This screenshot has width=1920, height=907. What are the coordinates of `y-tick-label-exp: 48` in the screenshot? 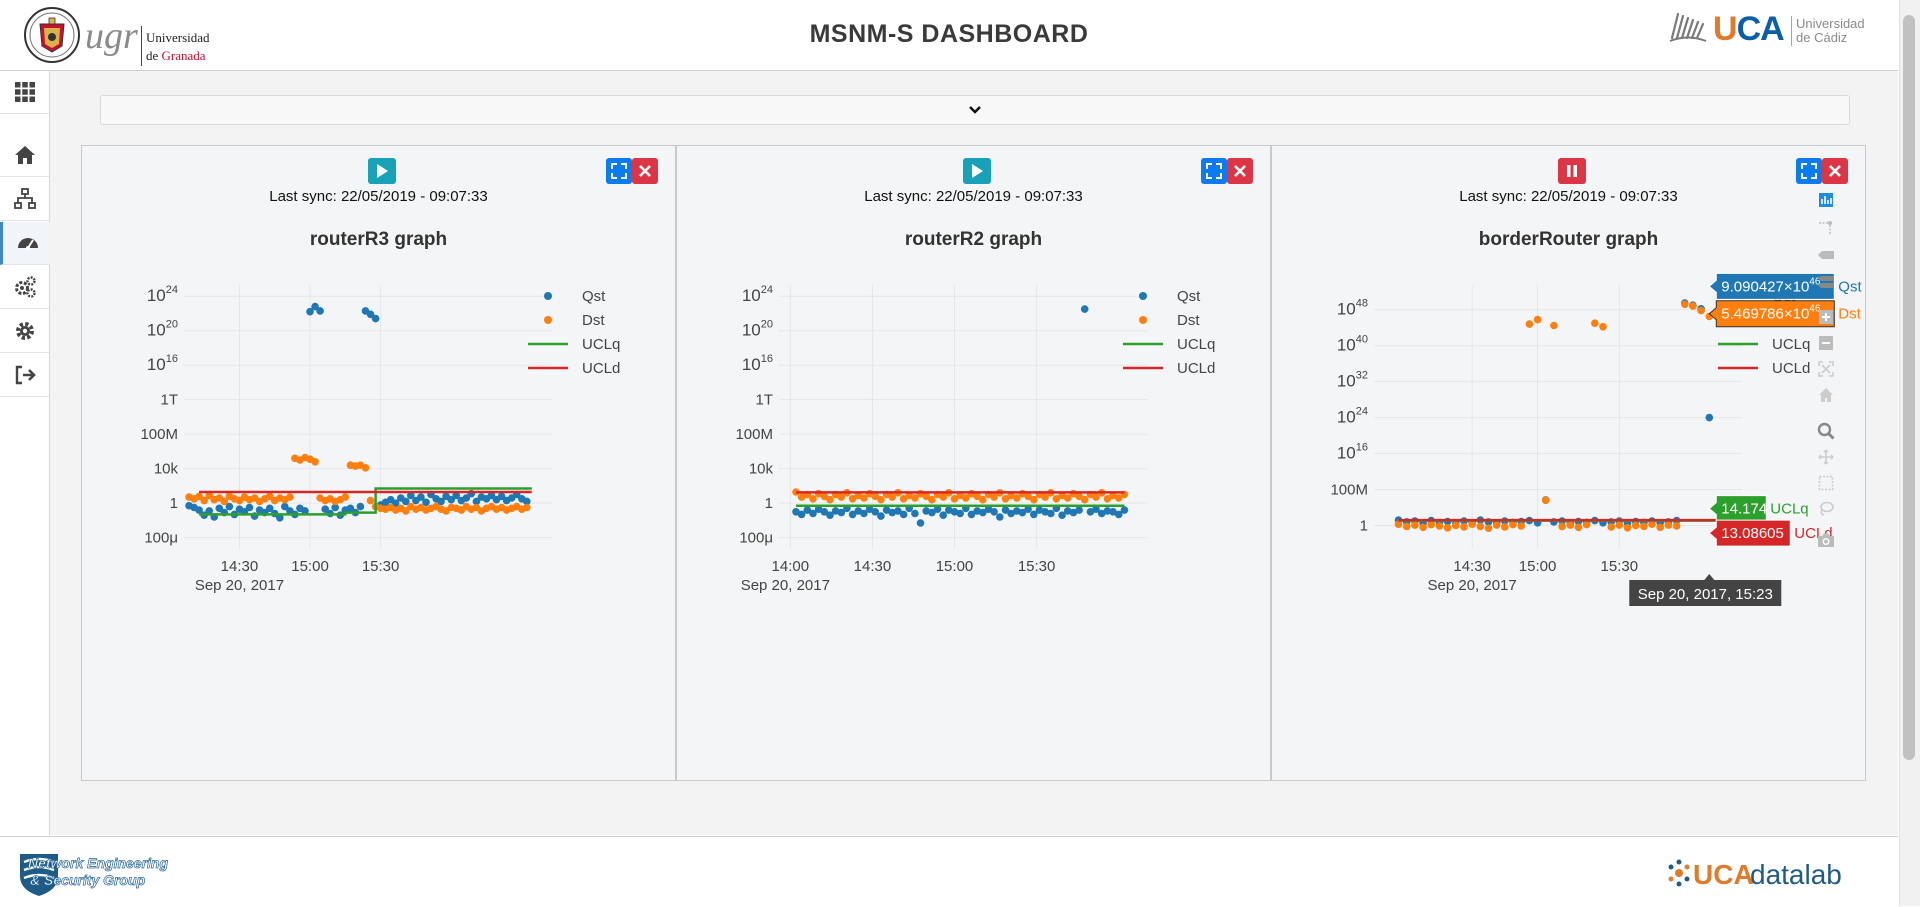 It's located at (1362, 304).